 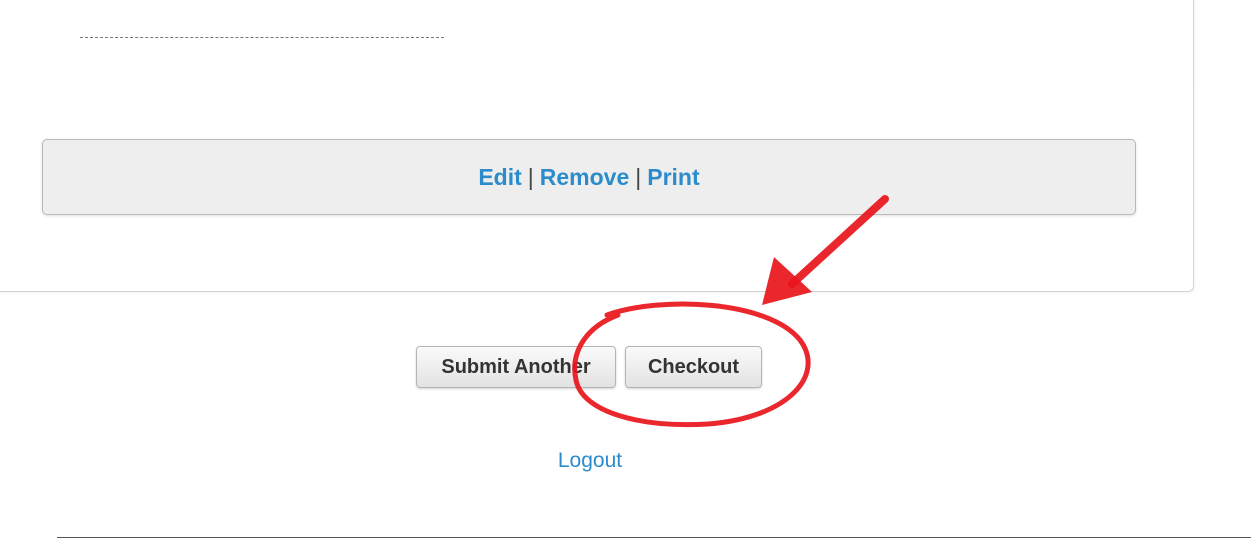 What do you see at coordinates (499, 177) in the screenshot?
I see `edit-link: Edit` at bounding box center [499, 177].